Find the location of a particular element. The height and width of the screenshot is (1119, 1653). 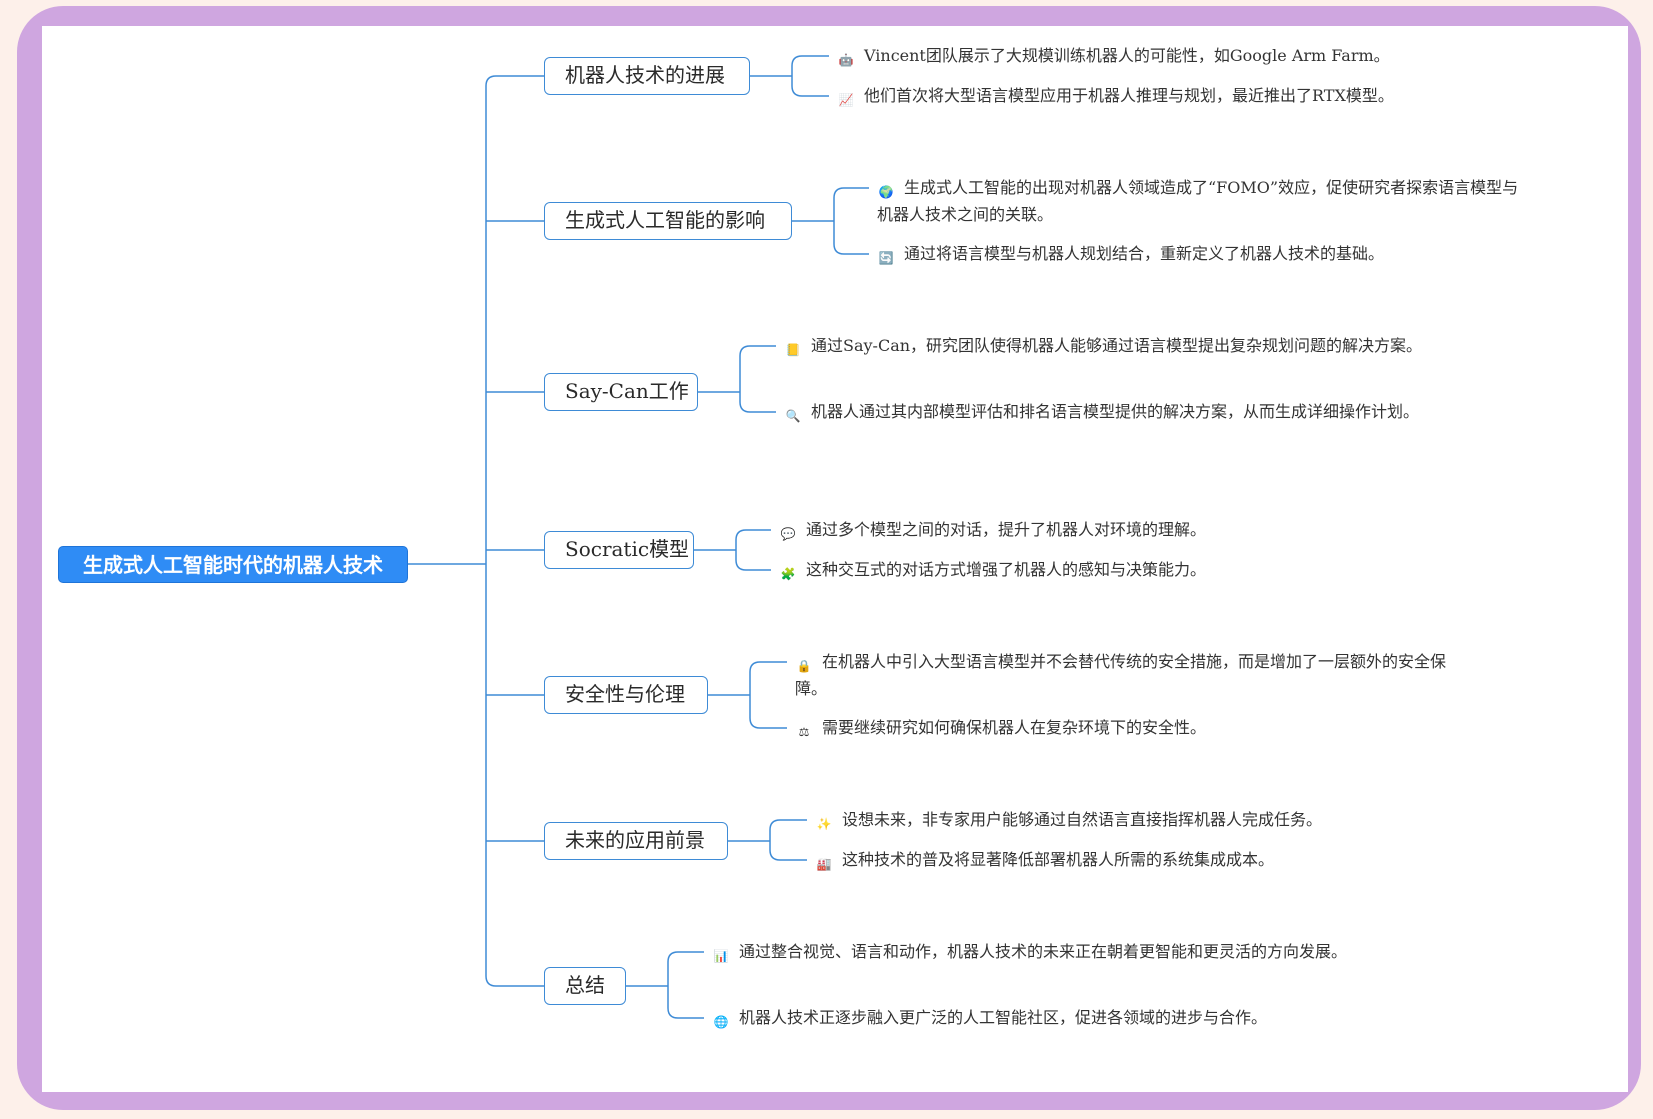

leaf-text: 这种技术的普及将显著降低部署机器人所需的系统集成成本。 is located at coordinates (1058, 859).